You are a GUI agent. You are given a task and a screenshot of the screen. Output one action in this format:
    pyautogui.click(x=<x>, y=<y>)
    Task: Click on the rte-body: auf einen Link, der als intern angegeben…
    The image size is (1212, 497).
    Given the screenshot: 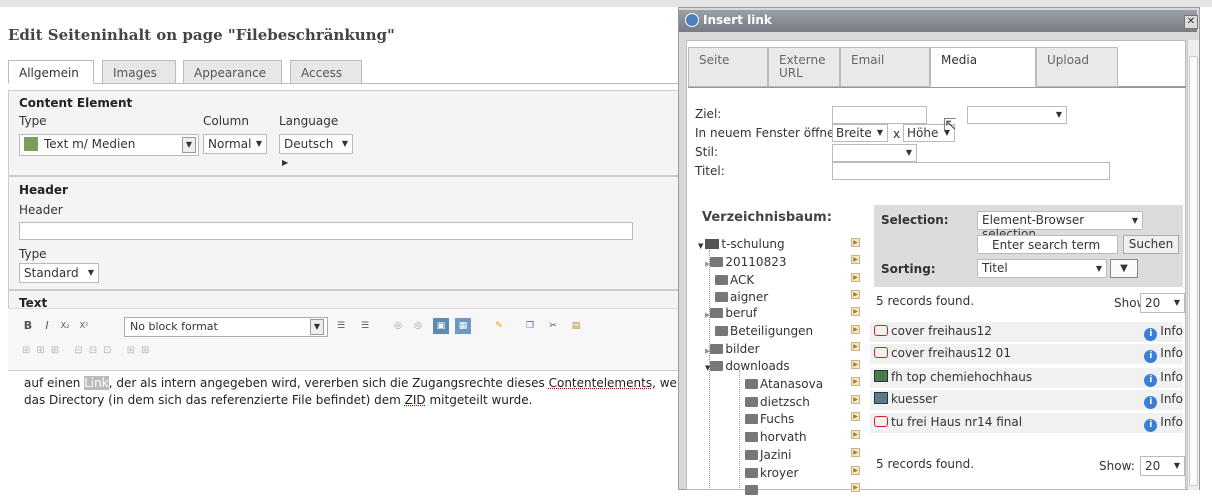 What is the action you would take?
    pyautogui.click(x=350, y=430)
    